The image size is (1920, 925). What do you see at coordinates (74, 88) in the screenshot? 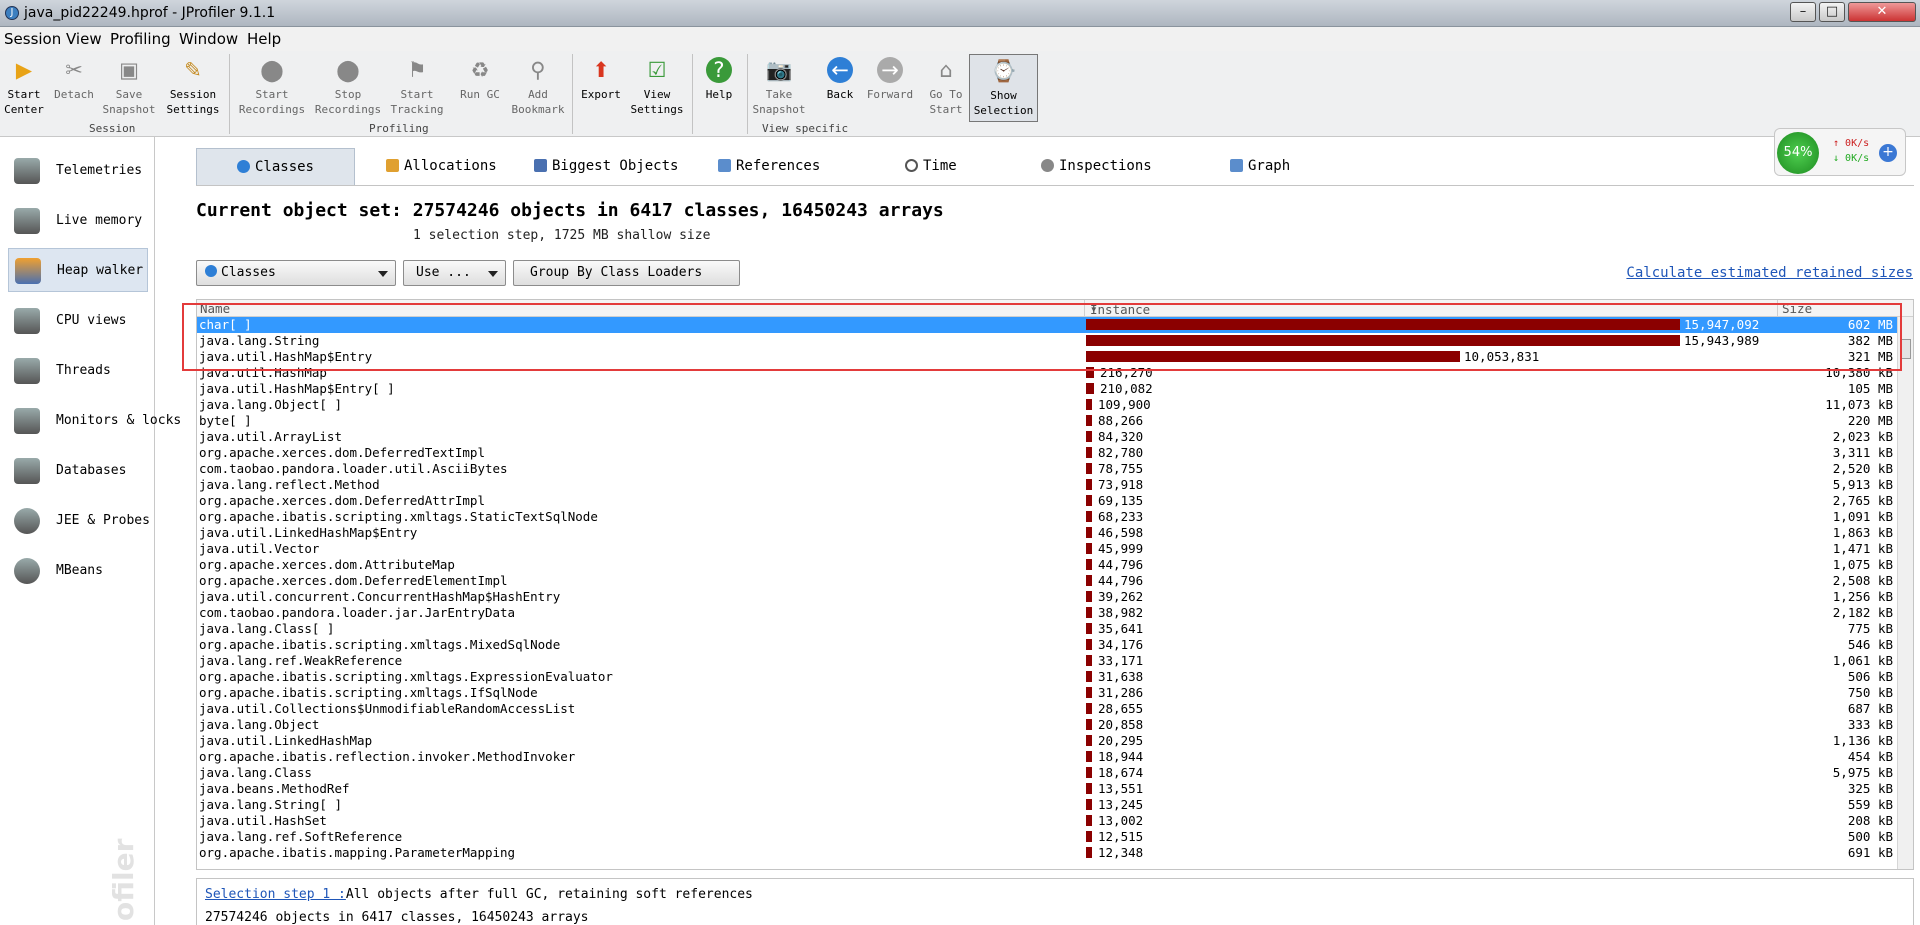
I see `detach-button: ✂ Detach` at bounding box center [74, 88].